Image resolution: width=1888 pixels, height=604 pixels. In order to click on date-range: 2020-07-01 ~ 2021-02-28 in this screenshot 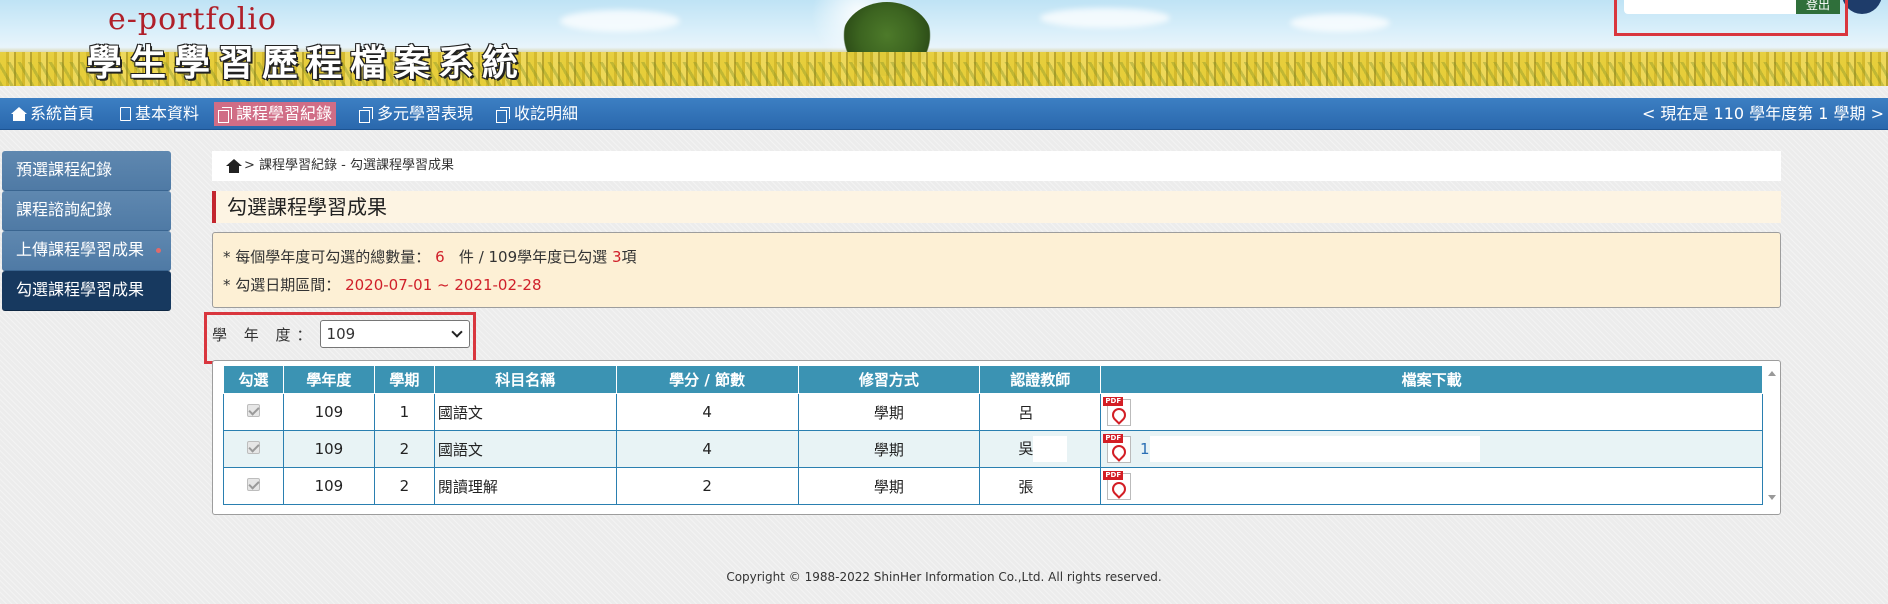, I will do `click(443, 285)`.